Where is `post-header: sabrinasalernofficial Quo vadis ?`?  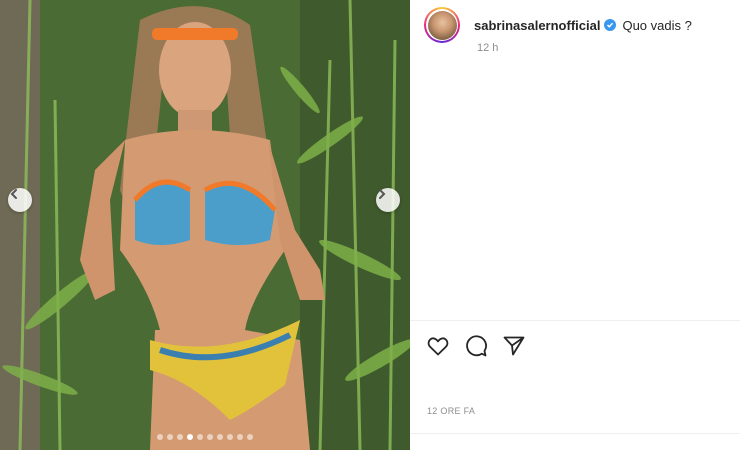 post-header: sabrinasalernofficial Quo vadis ? is located at coordinates (558, 25).